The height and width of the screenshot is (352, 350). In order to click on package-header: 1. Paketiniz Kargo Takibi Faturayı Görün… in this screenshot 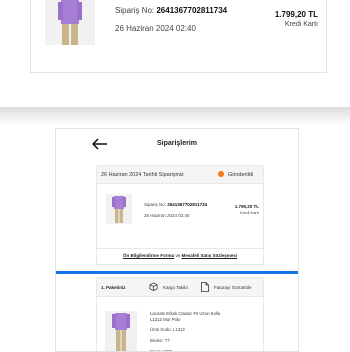, I will do `click(180, 287)`.